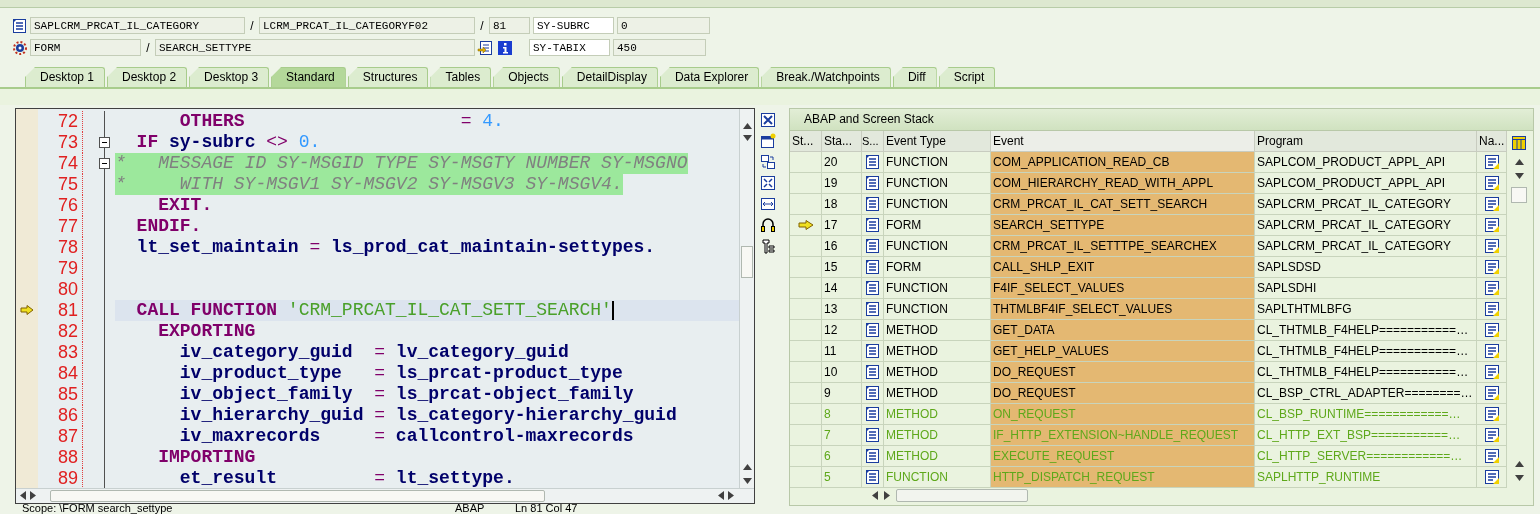 This screenshot has height=514, width=1540. Describe the element at coordinates (569, 48) in the screenshot. I see `variable-name-field: SY-TABIX` at that location.